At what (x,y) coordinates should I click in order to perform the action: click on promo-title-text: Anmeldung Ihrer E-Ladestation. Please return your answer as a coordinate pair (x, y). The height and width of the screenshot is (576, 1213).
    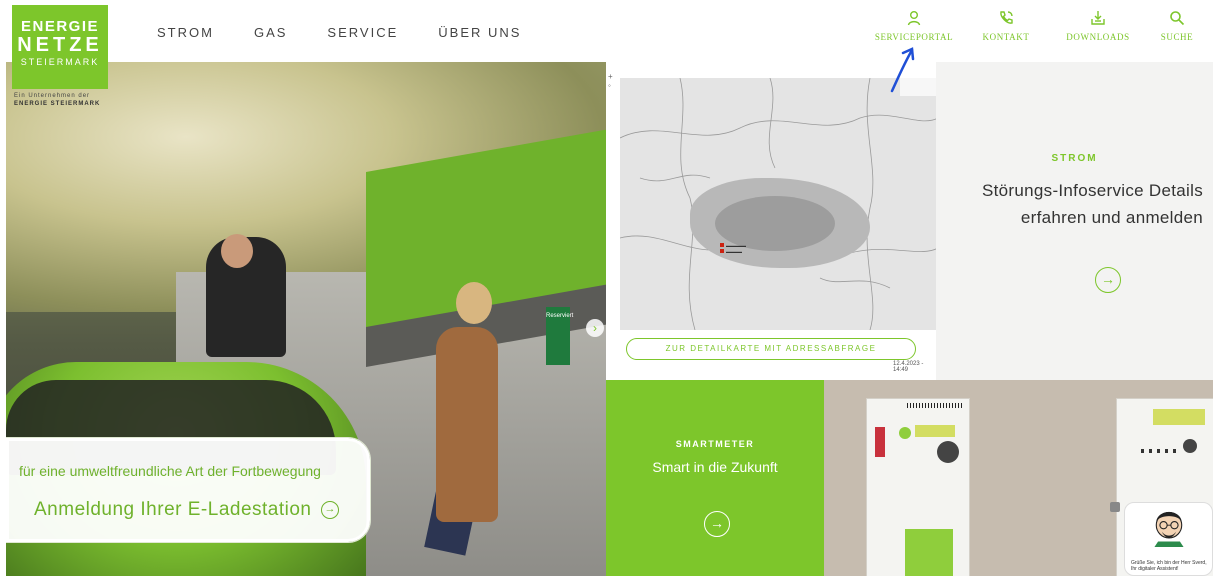
    Looking at the image, I should click on (173, 509).